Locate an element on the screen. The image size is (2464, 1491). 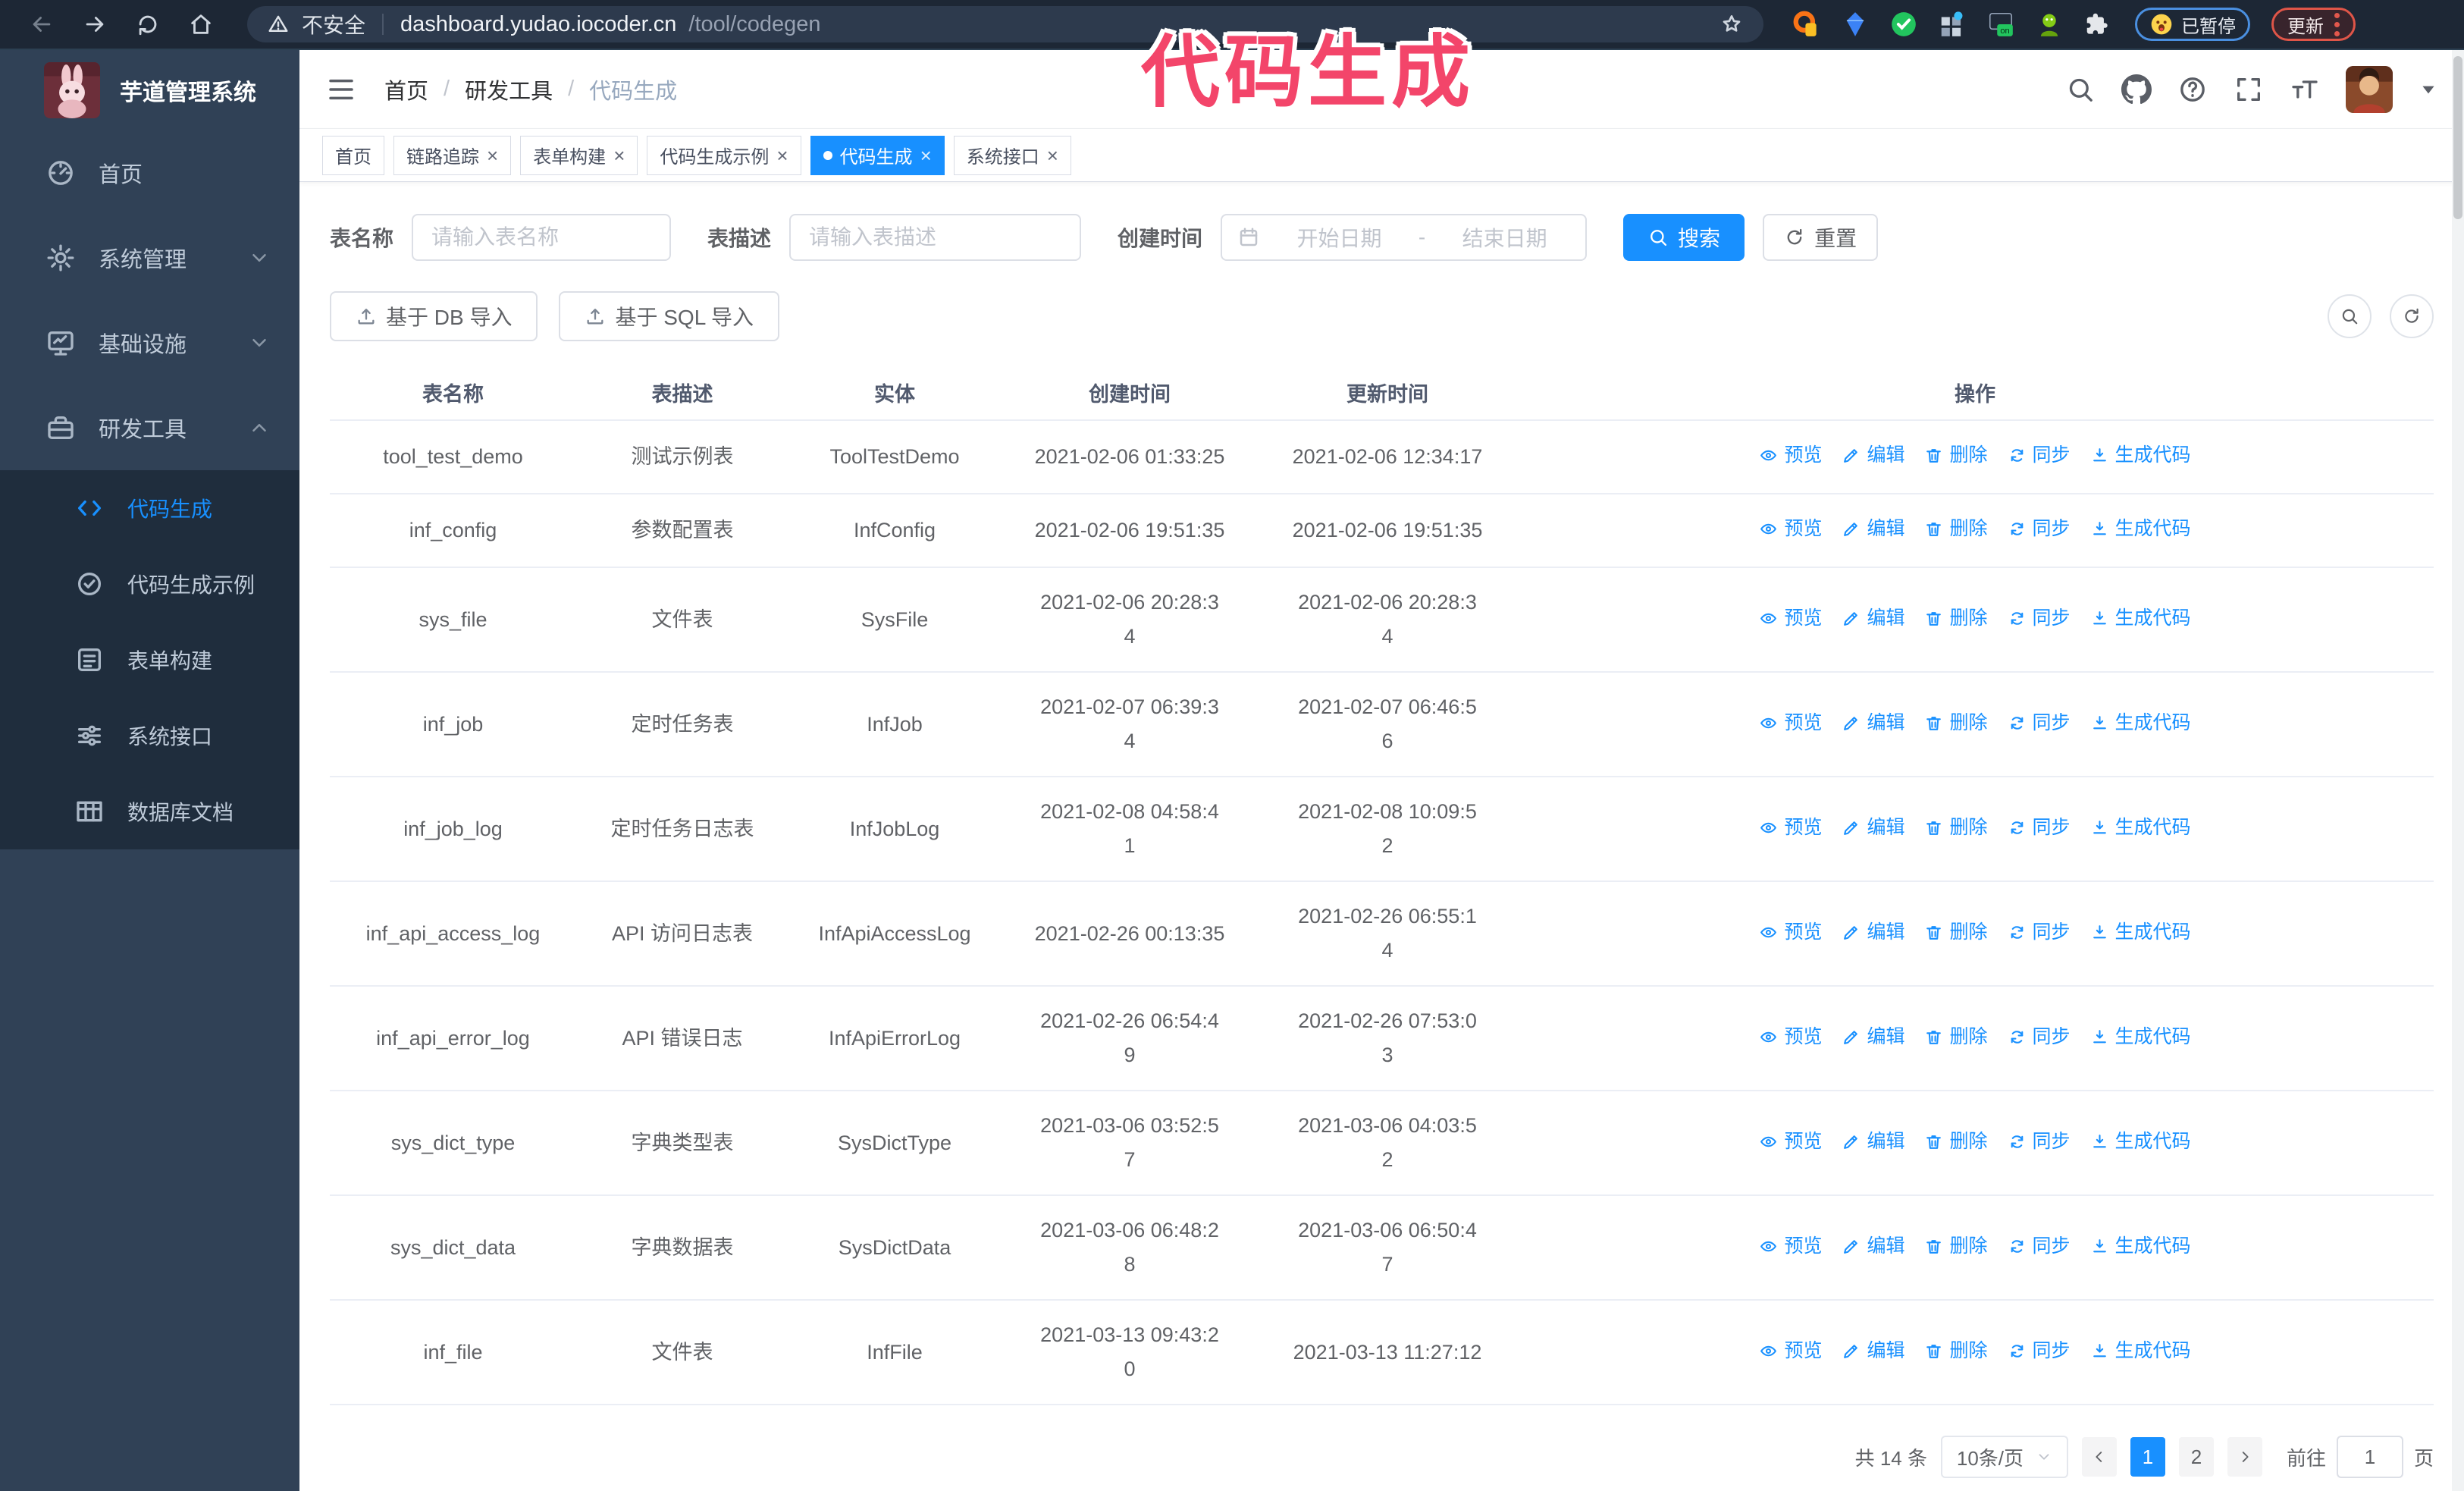
browser-scrollbar is located at coordinates (2458, 770).